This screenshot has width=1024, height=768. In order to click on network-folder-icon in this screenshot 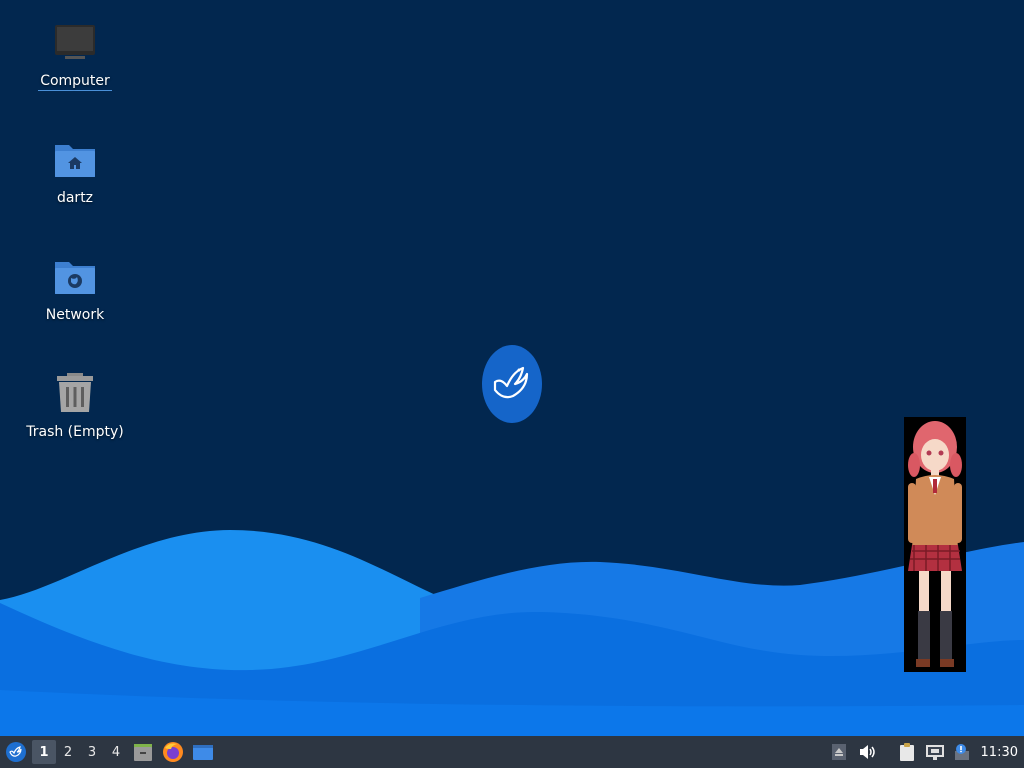, I will do `click(75, 278)`.